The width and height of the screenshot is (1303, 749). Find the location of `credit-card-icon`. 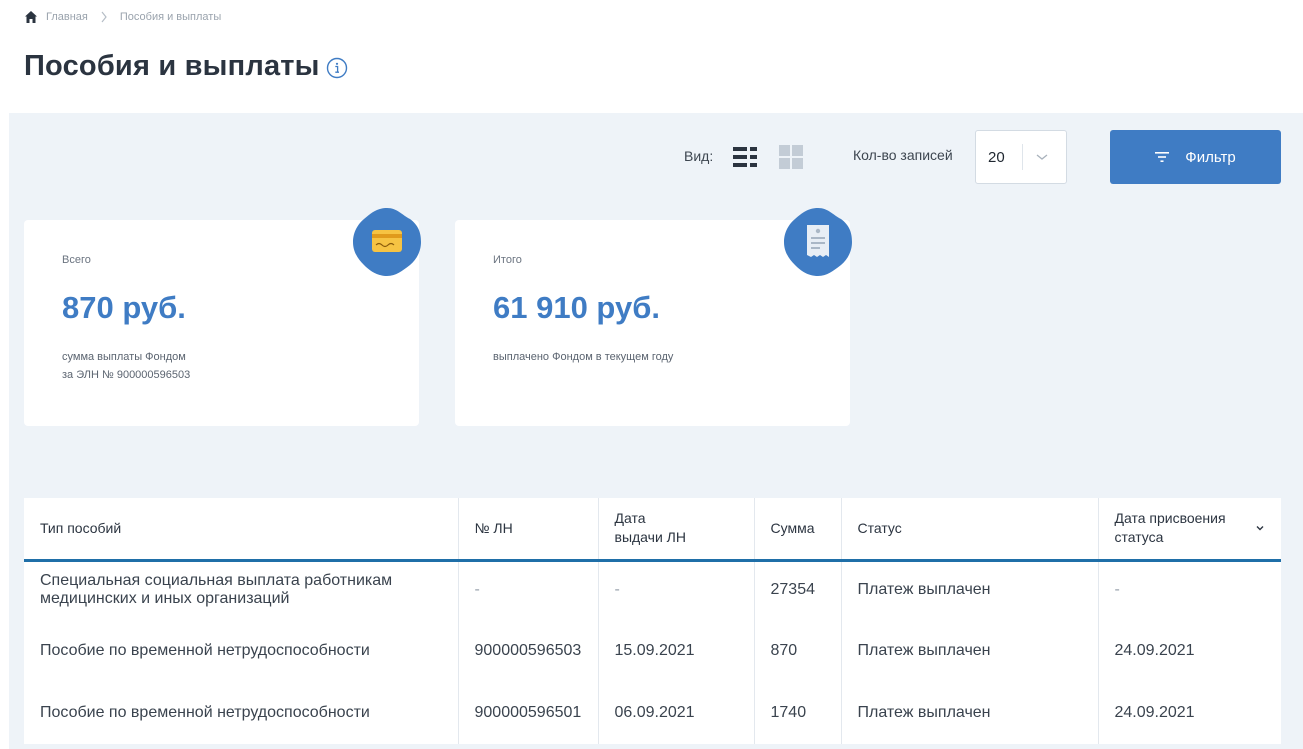

credit-card-icon is located at coordinates (387, 242).